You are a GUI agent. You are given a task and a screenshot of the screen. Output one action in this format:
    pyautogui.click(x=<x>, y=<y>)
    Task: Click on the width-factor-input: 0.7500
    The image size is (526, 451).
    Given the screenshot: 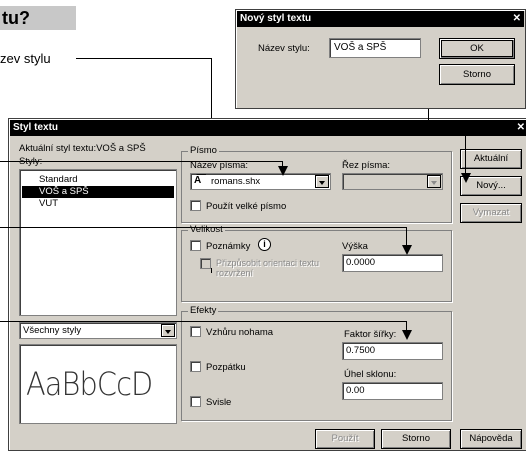 What is the action you would take?
    pyautogui.click(x=392, y=351)
    